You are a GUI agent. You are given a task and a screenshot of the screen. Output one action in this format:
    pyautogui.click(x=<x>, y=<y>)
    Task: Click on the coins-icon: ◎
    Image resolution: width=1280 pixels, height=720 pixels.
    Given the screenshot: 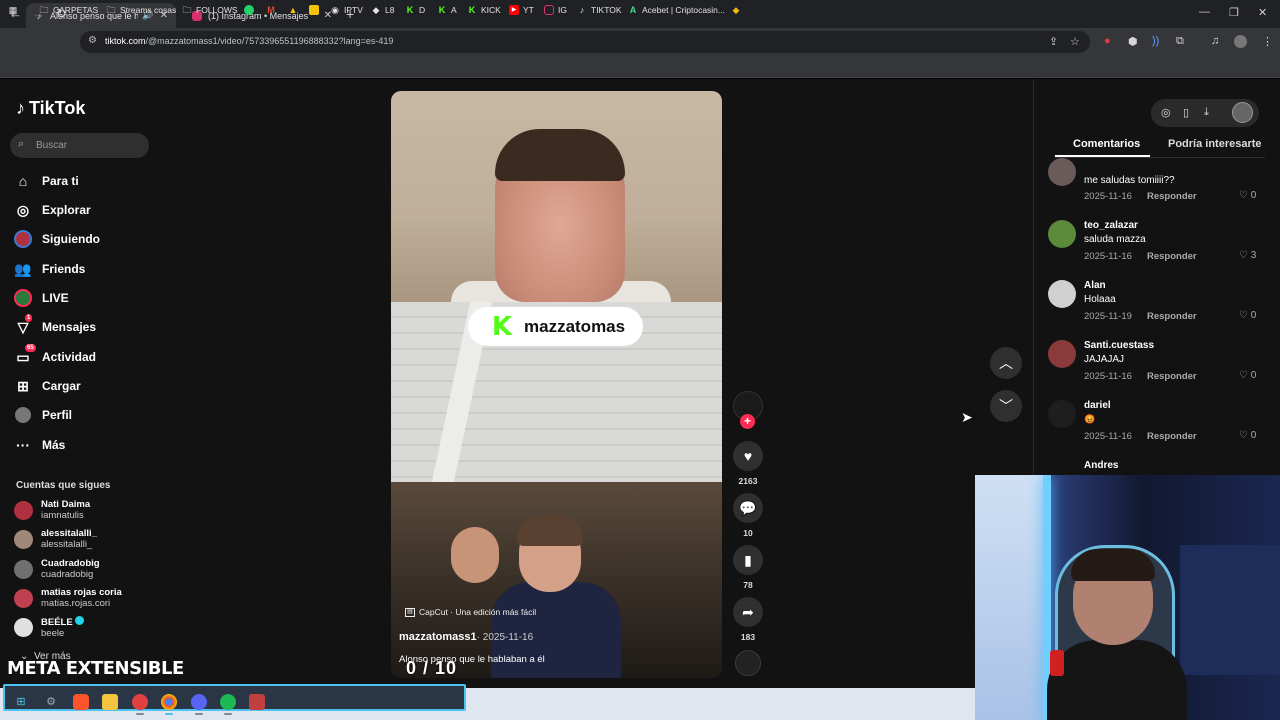 What is the action you would take?
    pyautogui.click(x=1166, y=112)
    